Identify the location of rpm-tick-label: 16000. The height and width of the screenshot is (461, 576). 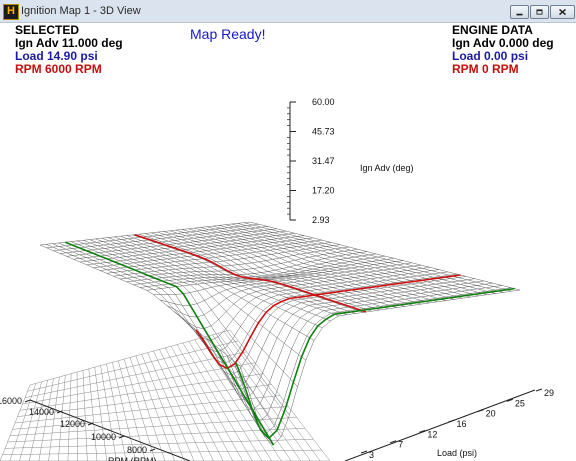
(11, 401).